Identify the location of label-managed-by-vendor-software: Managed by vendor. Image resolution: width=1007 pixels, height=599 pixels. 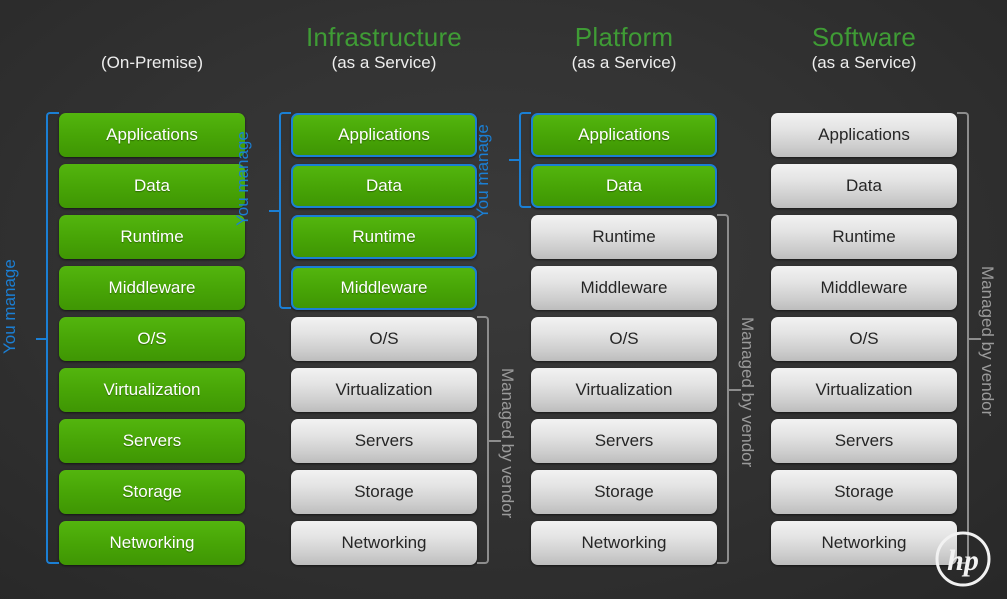
(987, 341).